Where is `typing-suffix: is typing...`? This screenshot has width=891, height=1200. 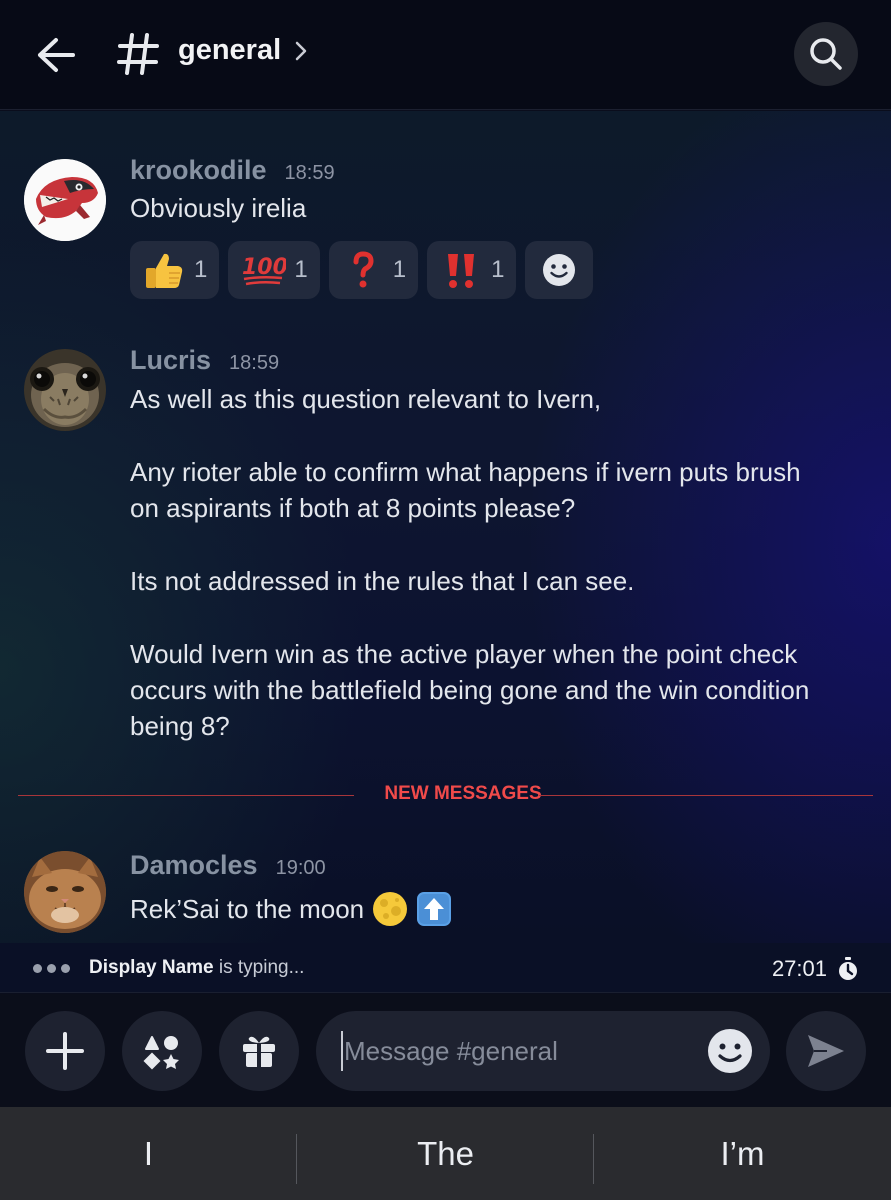 typing-suffix: is typing... is located at coordinates (259, 967).